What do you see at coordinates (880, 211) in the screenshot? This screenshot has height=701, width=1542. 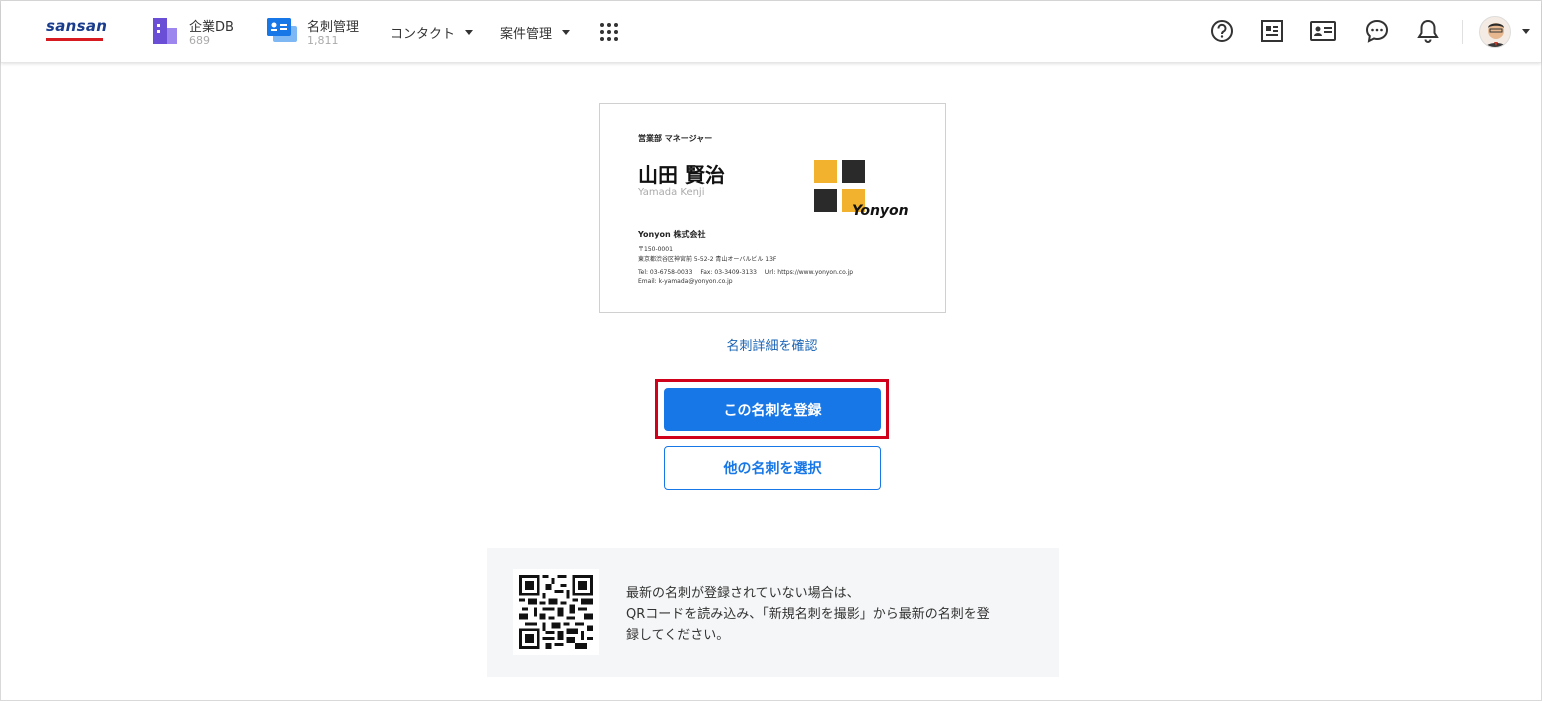 I see `company-brand-text: Yonyon` at bounding box center [880, 211].